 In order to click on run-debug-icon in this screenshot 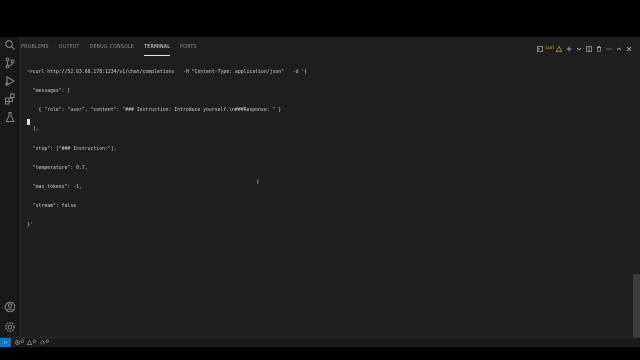, I will do `click(10, 81)`.